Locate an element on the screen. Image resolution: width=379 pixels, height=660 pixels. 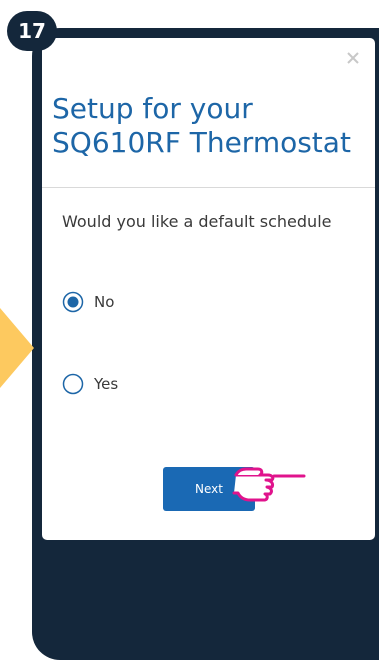
radio-label-no: No is located at coordinates (104, 302).